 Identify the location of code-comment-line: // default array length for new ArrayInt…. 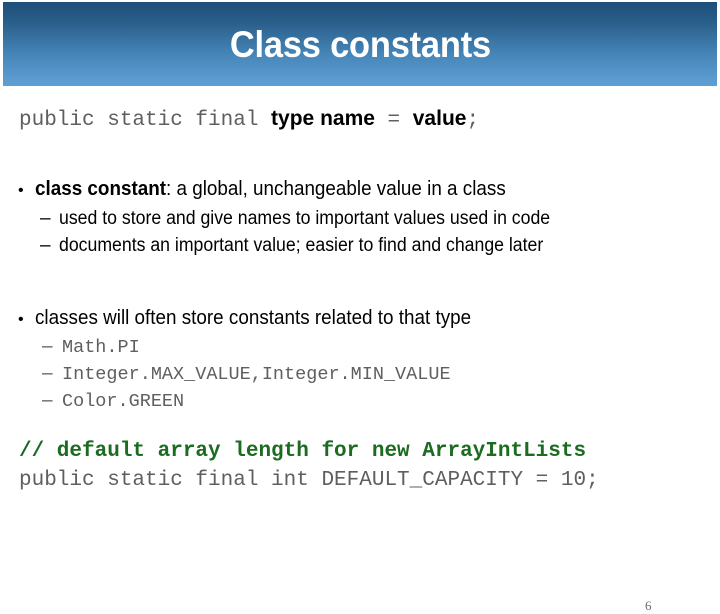
(303, 451).